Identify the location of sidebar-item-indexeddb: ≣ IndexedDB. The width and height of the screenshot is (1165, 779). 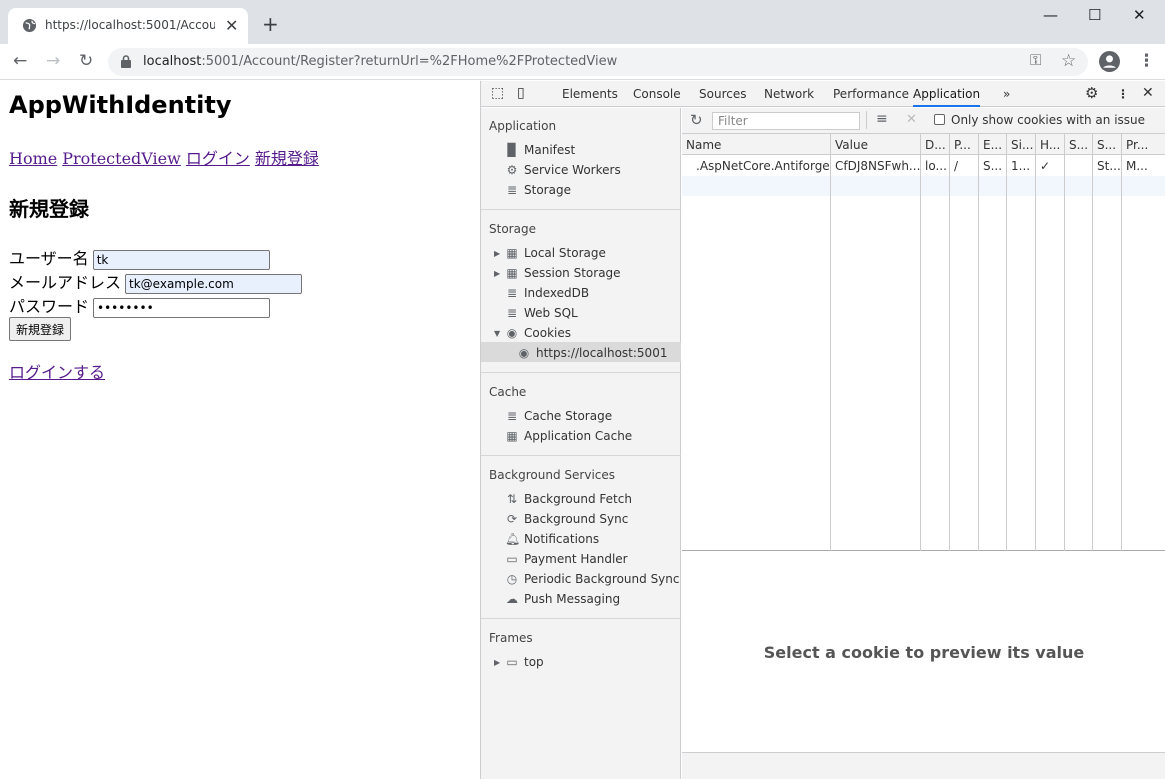
(547, 293).